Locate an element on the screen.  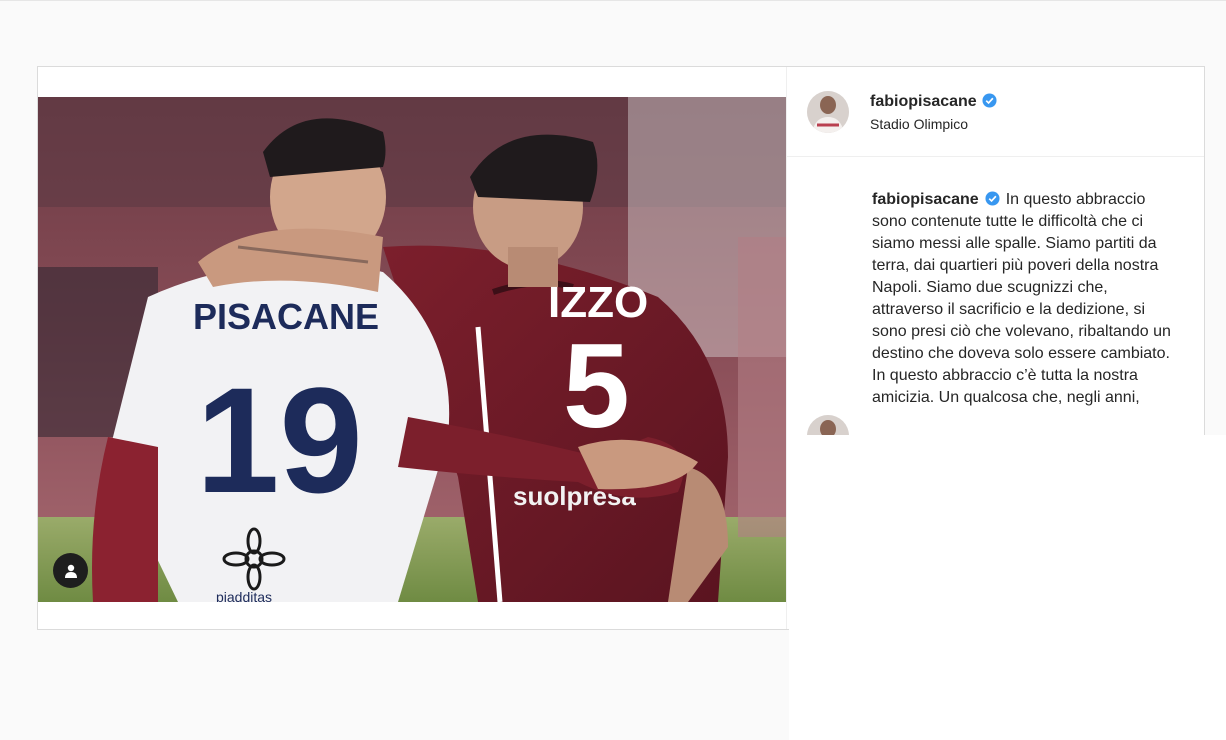
caption-avatar is located at coordinates (828, 425).